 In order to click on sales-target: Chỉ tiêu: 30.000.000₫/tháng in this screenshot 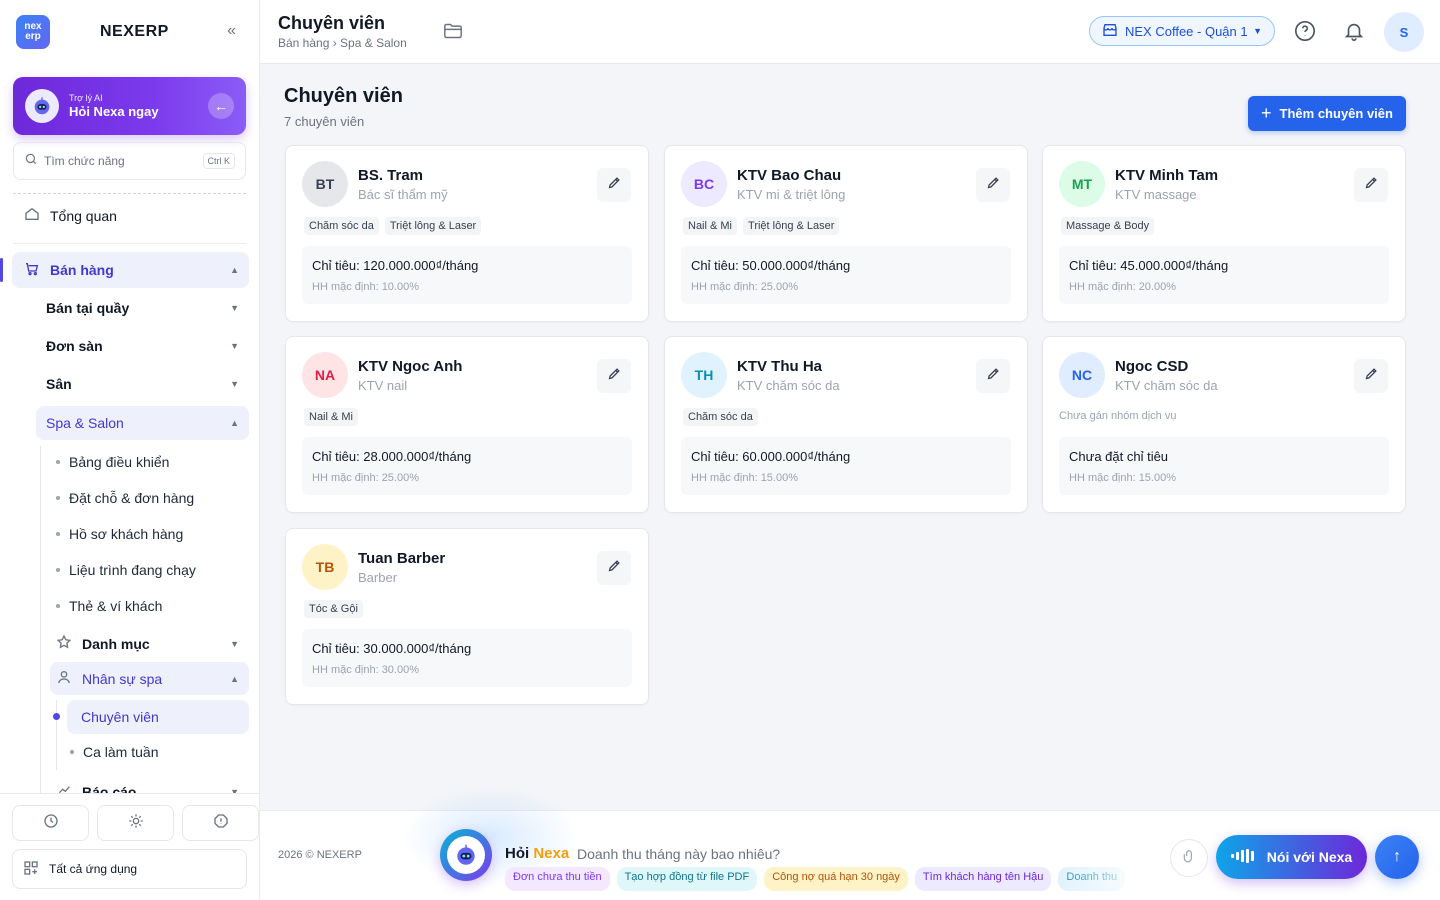, I will do `click(392, 648)`.